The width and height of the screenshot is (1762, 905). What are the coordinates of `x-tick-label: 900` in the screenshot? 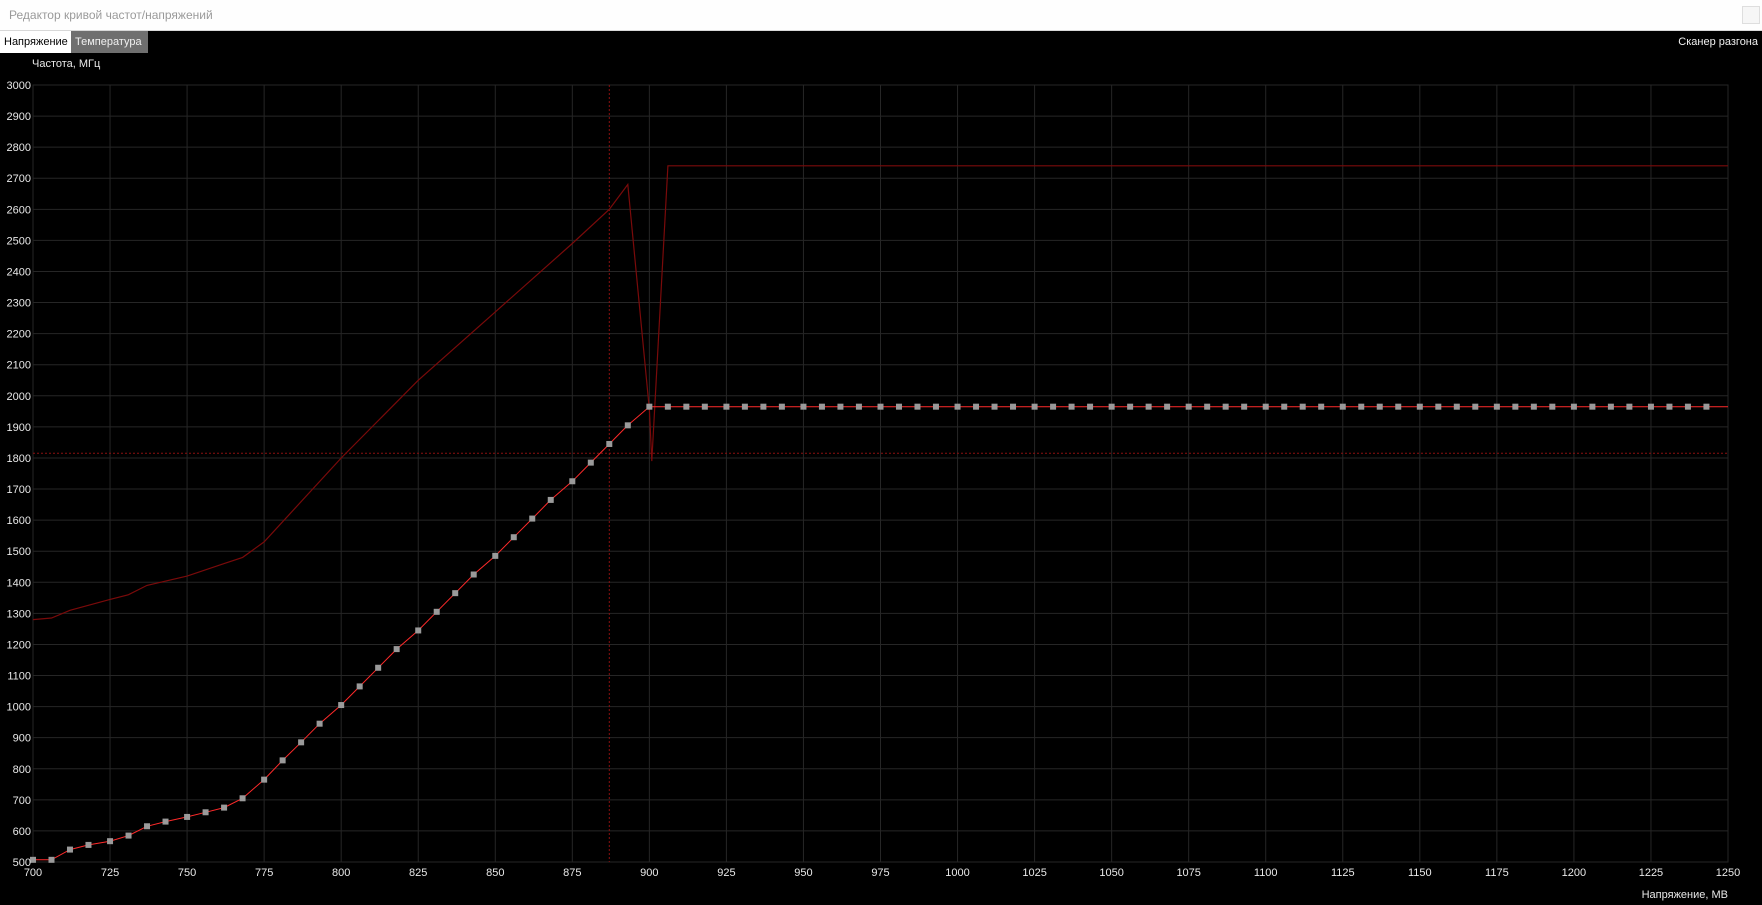 It's located at (649, 873).